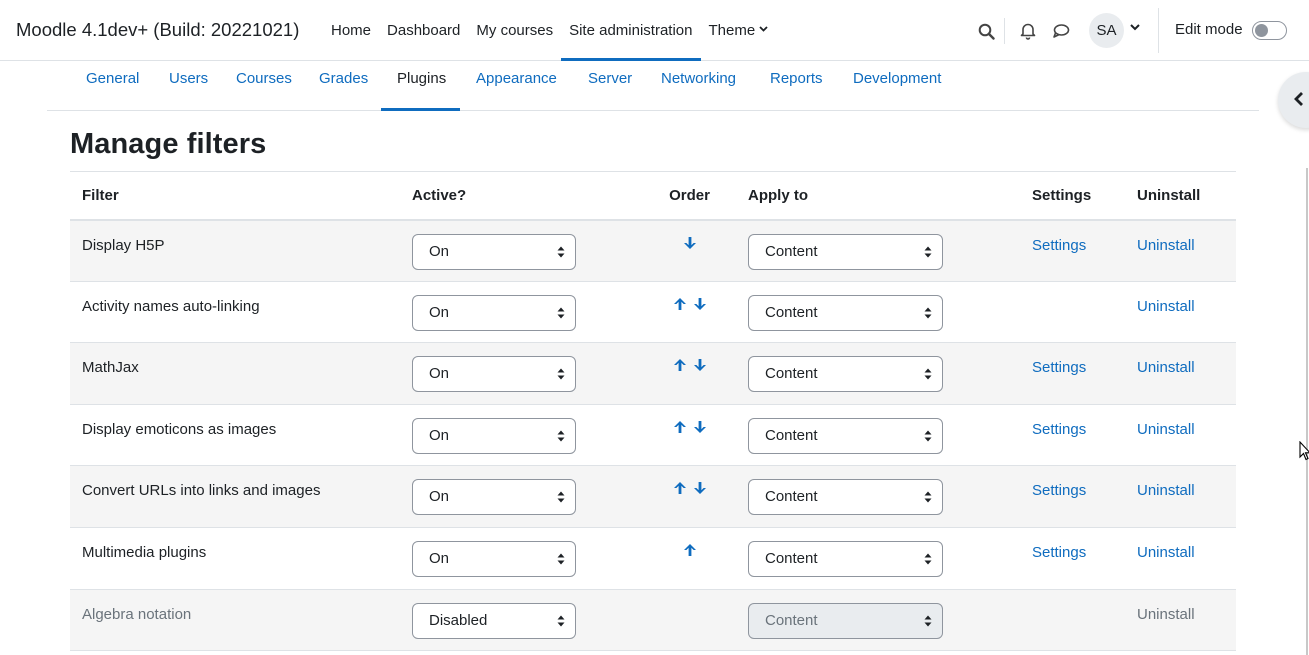  I want to click on nav-dashboard: Dashboard, so click(423, 30).